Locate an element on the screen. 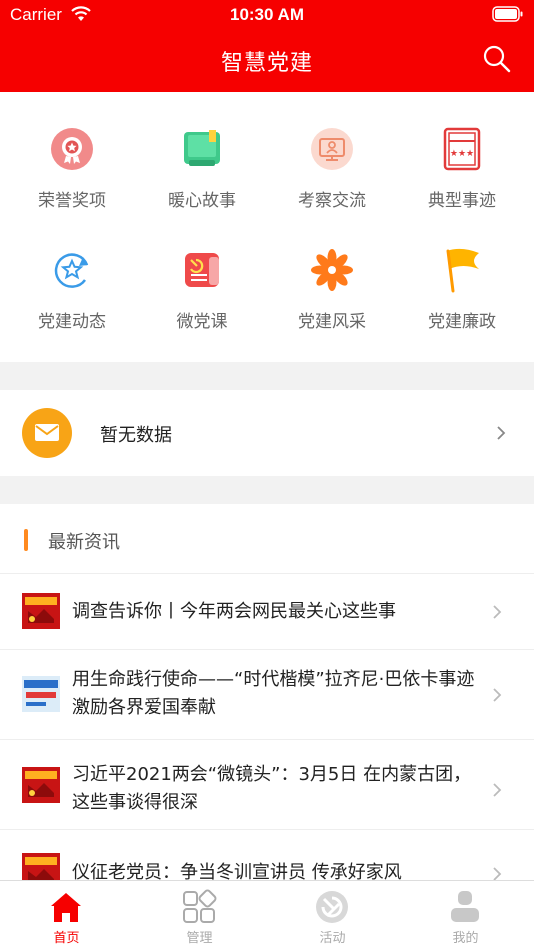 The image size is (534, 950). monitor-person-icon is located at coordinates (332, 149).